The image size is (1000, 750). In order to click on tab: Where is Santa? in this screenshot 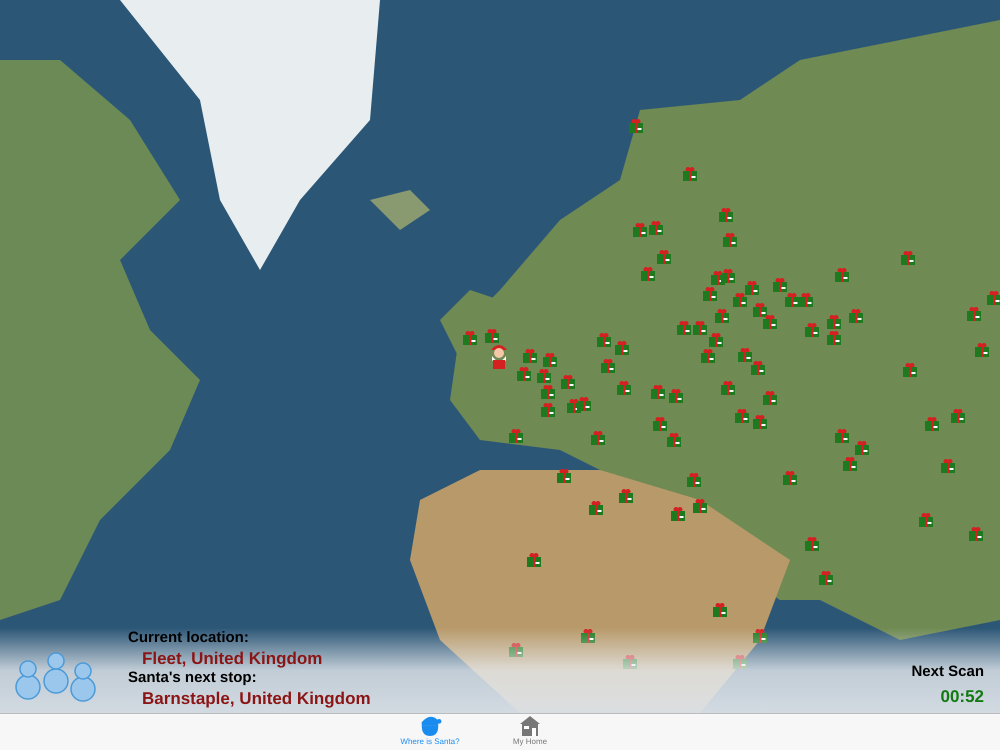, I will do `click(430, 732)`.